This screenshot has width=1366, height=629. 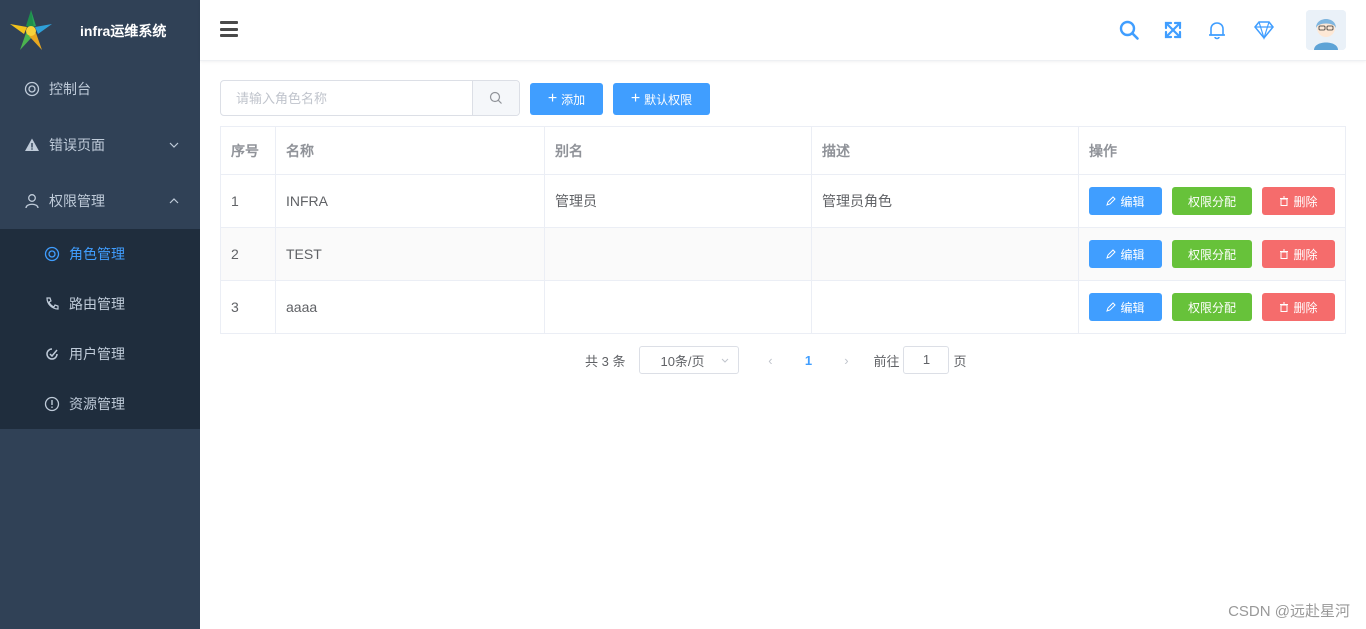 What do you see at coordinates (174, 201) in the screenshot?
I see `chevron-up-icon` at bounding box center [174, 201].